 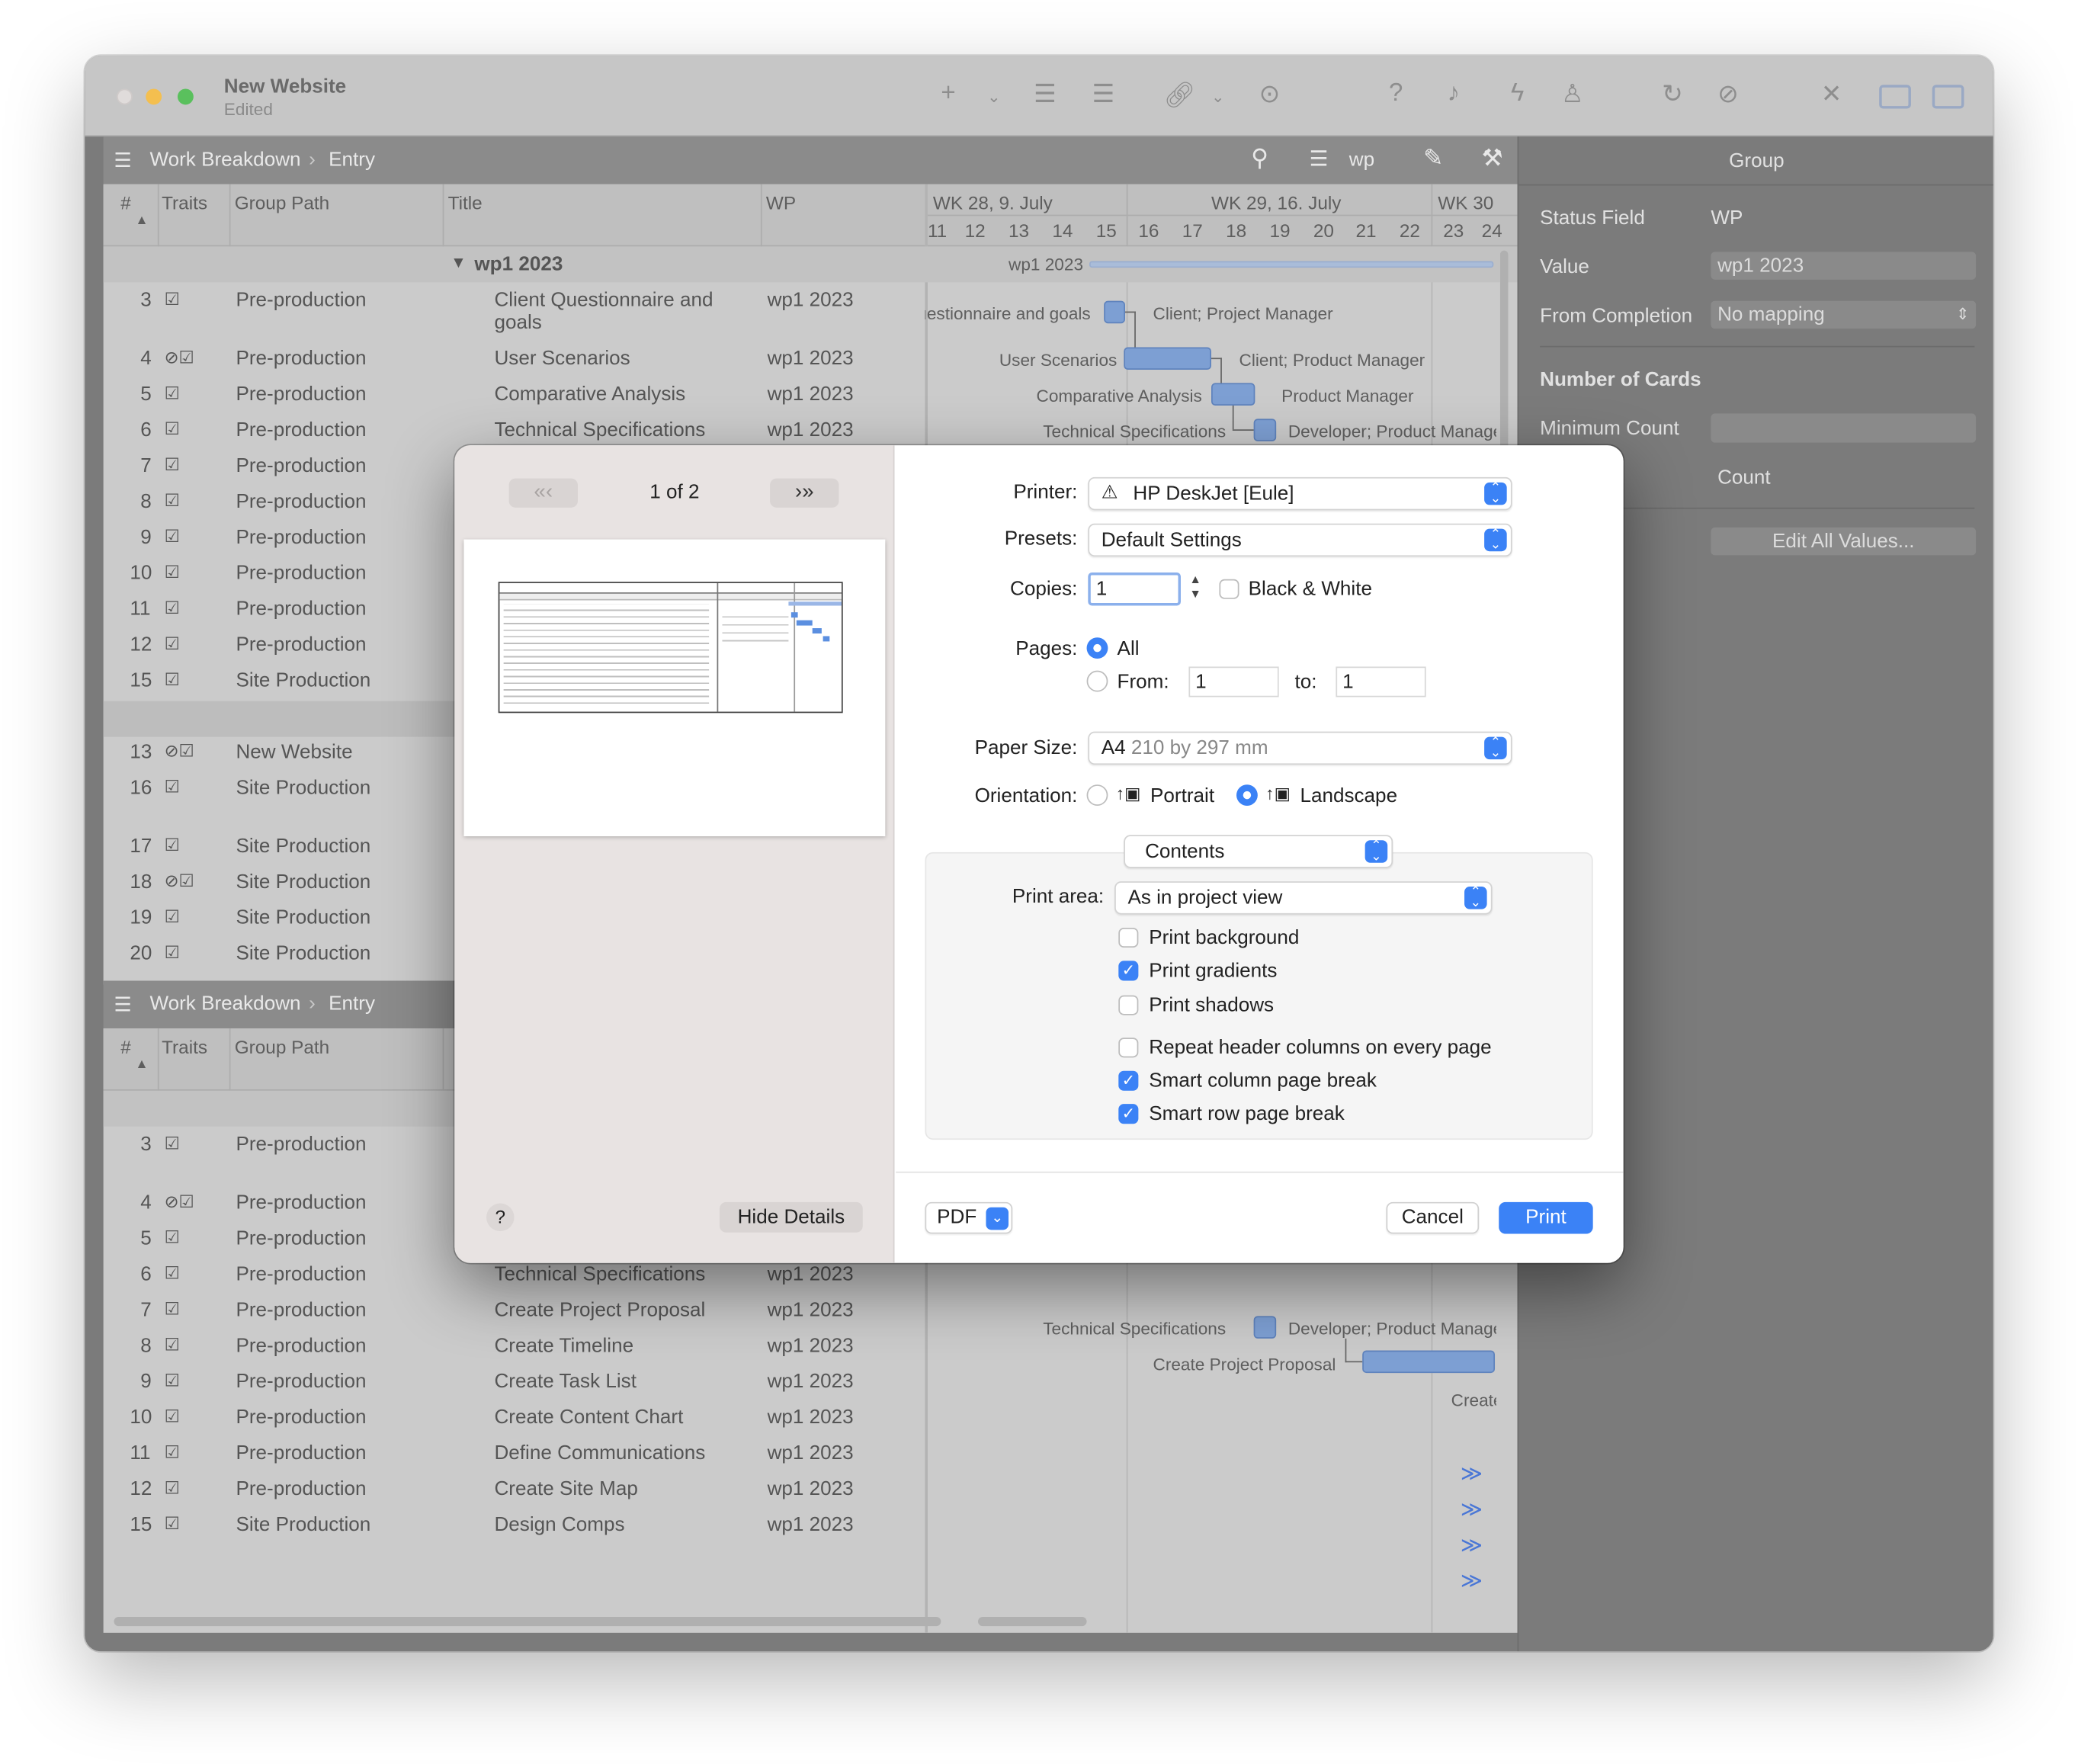 What do you see at coordinates (154, 96) in the screenshot?
I see `minimize-window-button` at bounding box center [154, 96].